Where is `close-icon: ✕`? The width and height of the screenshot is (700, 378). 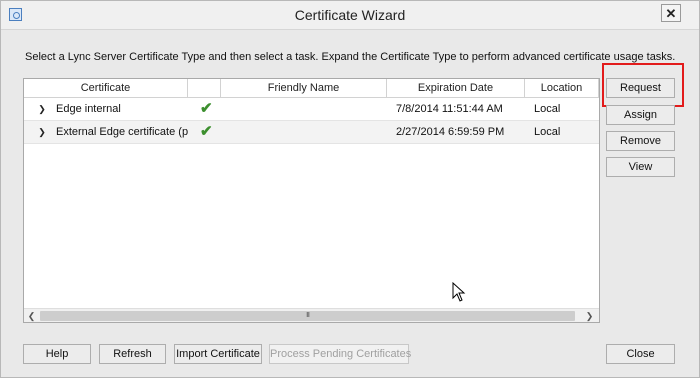 close-icon: ✕ is located at coordinates (671, 13).